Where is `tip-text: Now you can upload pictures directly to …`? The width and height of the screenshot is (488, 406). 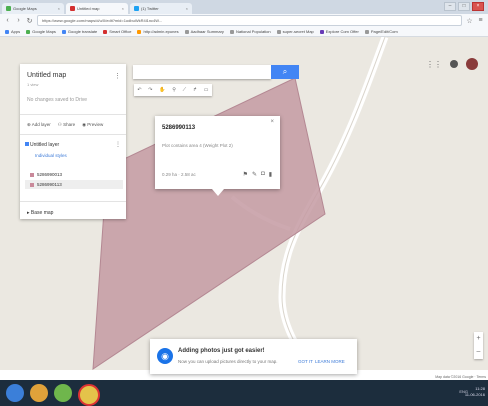 tip-text: Now you can upload pictures directly to … is located at coordinates (228, 361).